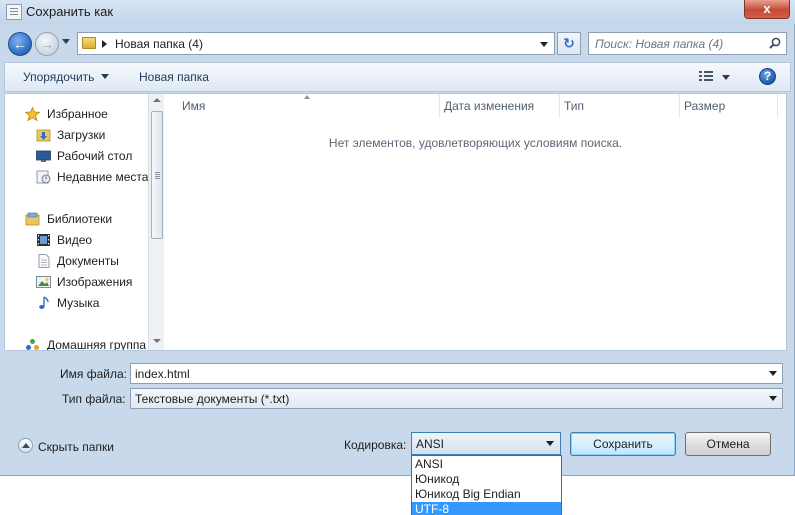 This screenshot has height=515, width=795. I want to click on filename-input, so click(445, 374).